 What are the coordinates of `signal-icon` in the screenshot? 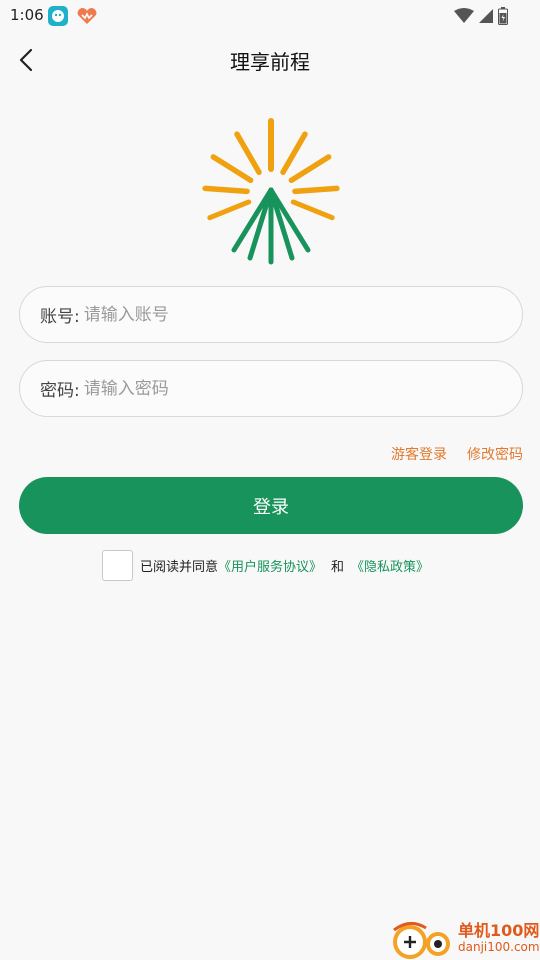 It's located at (486, 16).